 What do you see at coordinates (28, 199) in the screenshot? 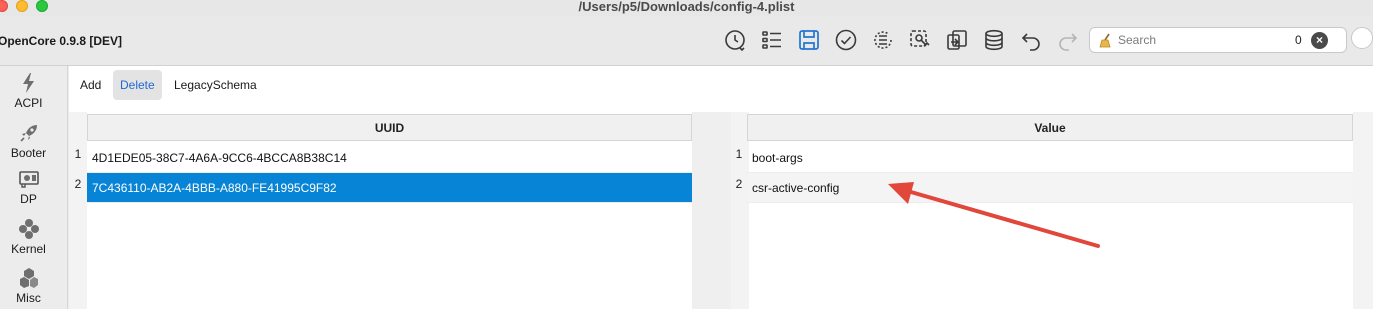
I see `sidebar-item-label: DP` at bounding box center [28, 199].